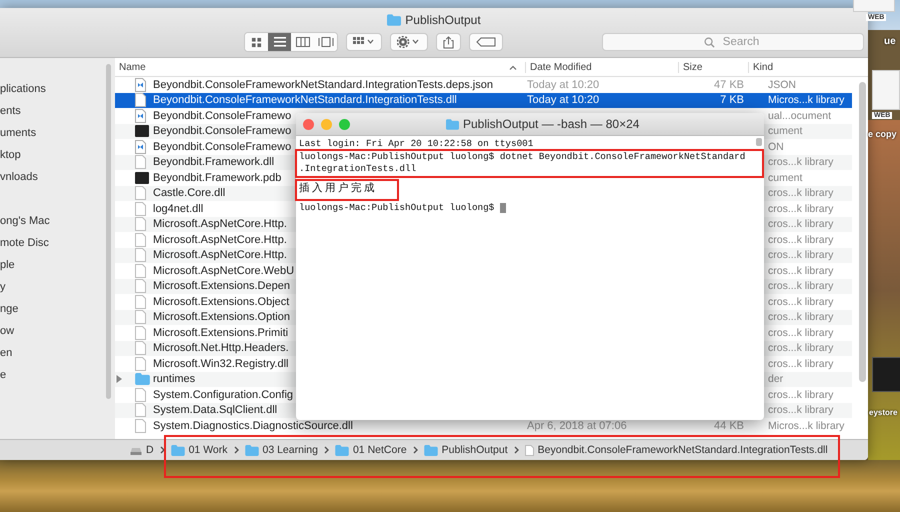 The height and width of the screenshot is (512, 900). What do you see at coordinates (305, 100) in the screenshot?
I see `file-name: Beyondbit.ConsoleFrameworkNetStandard.IntegrationTests.dll` at bounding box center [305, 100].